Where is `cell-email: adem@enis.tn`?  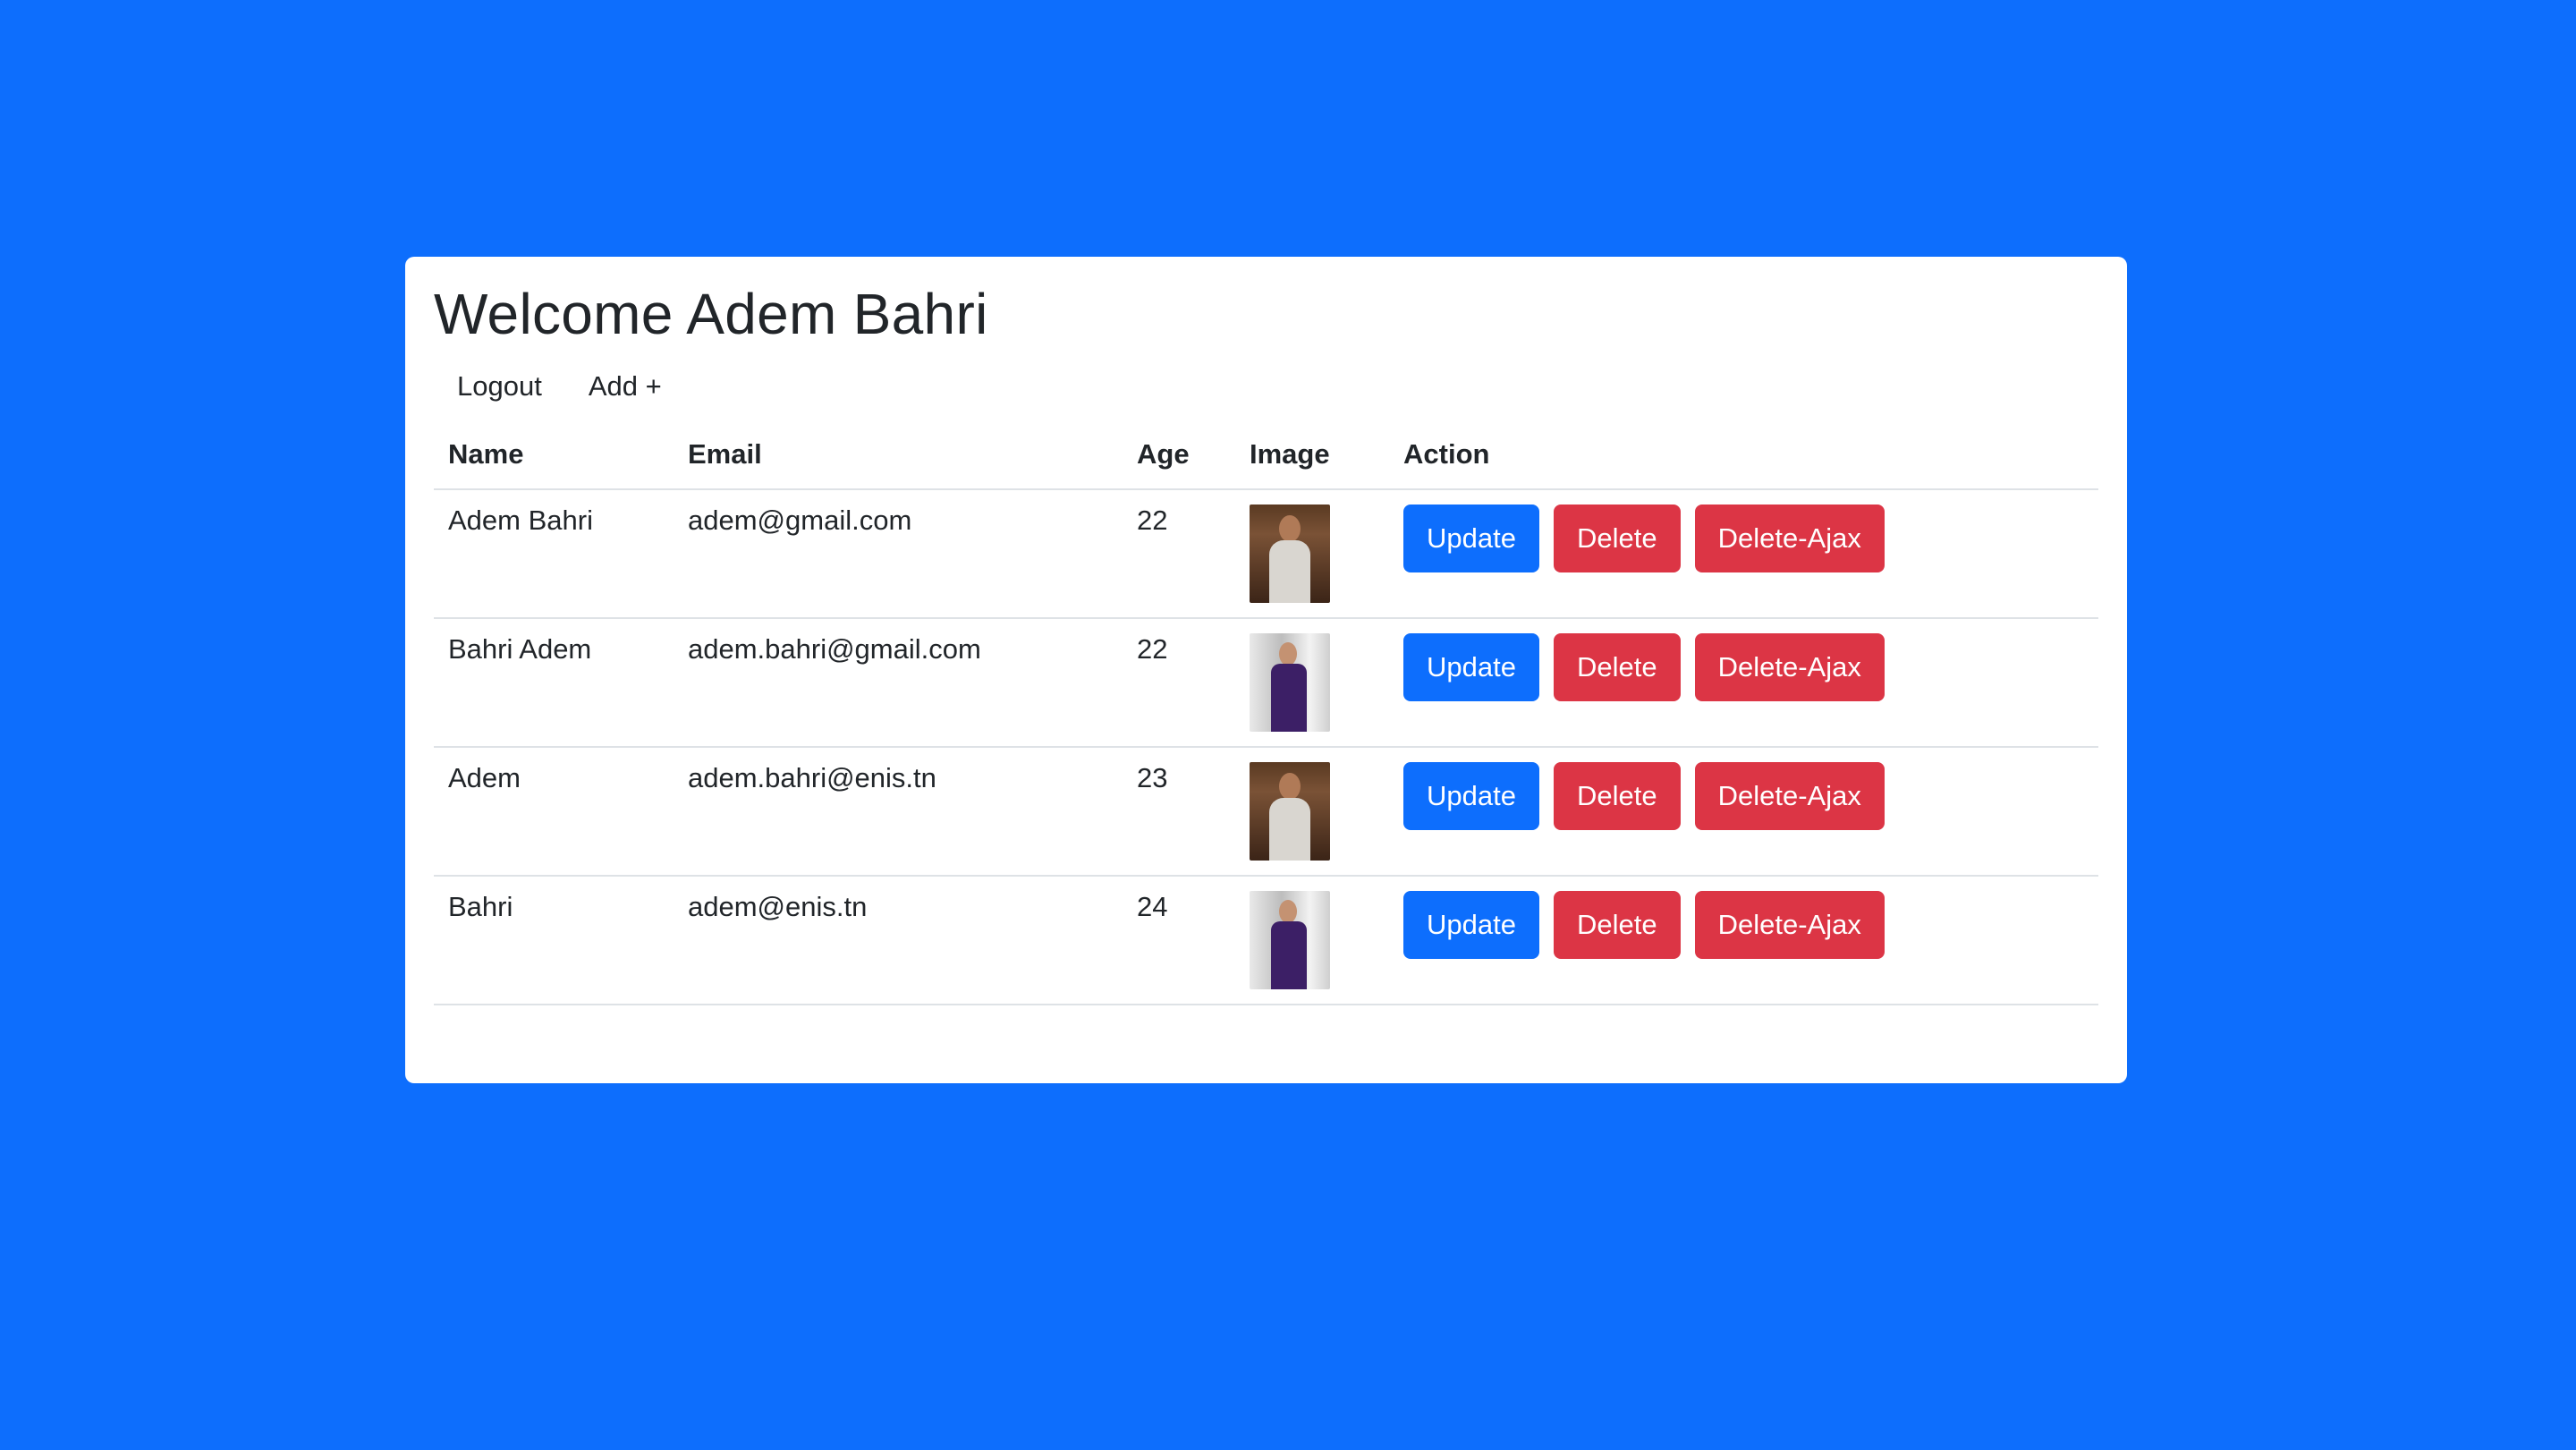 cell-email: adem@enis.tn is located at coordinates (898, 940).